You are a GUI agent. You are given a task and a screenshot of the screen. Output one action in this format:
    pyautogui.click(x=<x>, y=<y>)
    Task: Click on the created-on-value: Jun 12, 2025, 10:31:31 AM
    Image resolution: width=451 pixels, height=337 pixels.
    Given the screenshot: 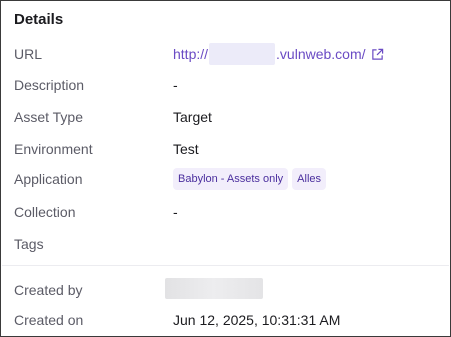 What is the action you would take?
    pyautogui.click(x=257, y=320)
    